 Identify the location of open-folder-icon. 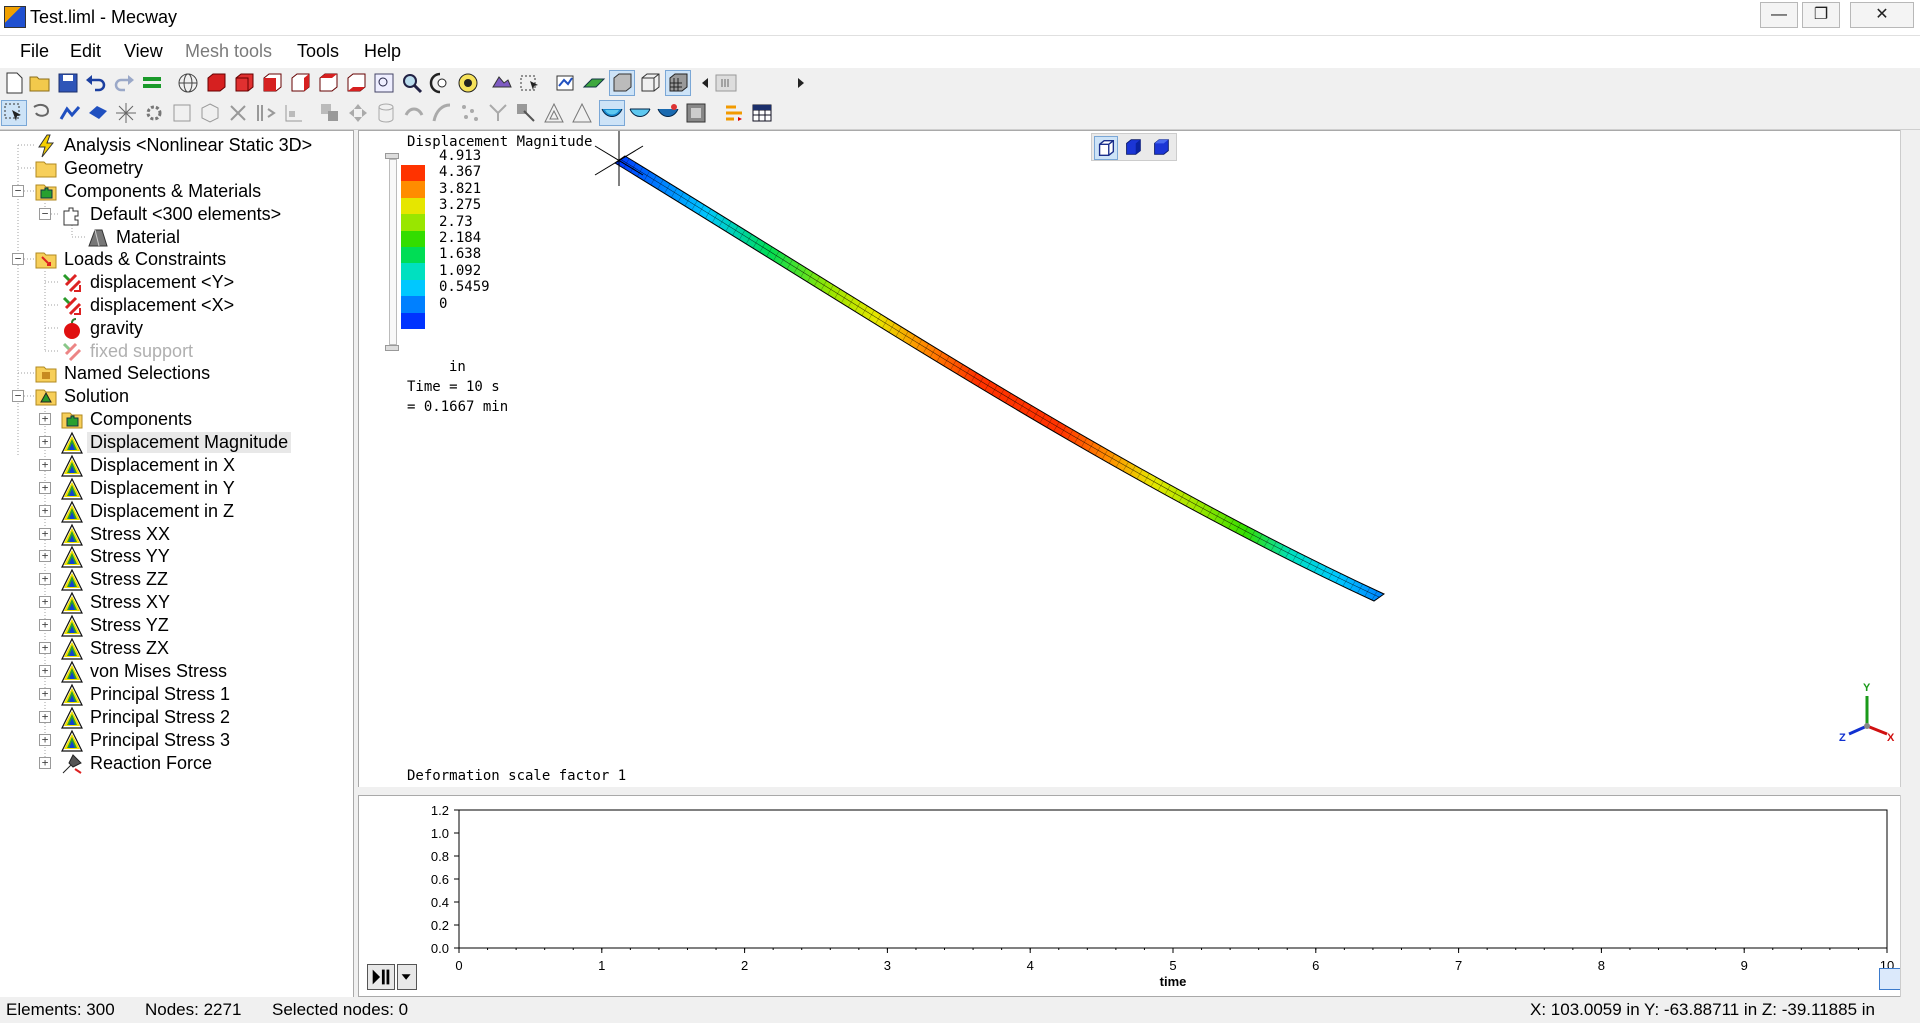
(40, 83).